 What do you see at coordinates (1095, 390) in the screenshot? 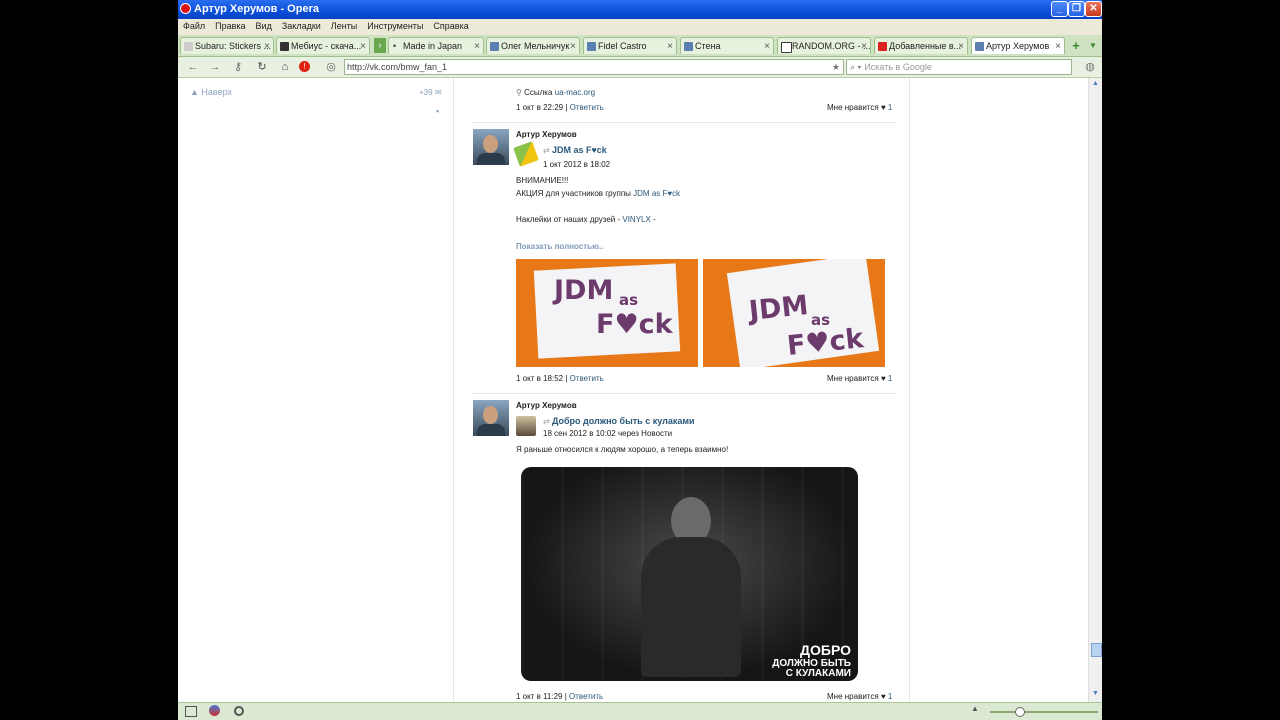
I see `vertical-scrollbar: ▲ ▼` at bounding box center [1095, 390].